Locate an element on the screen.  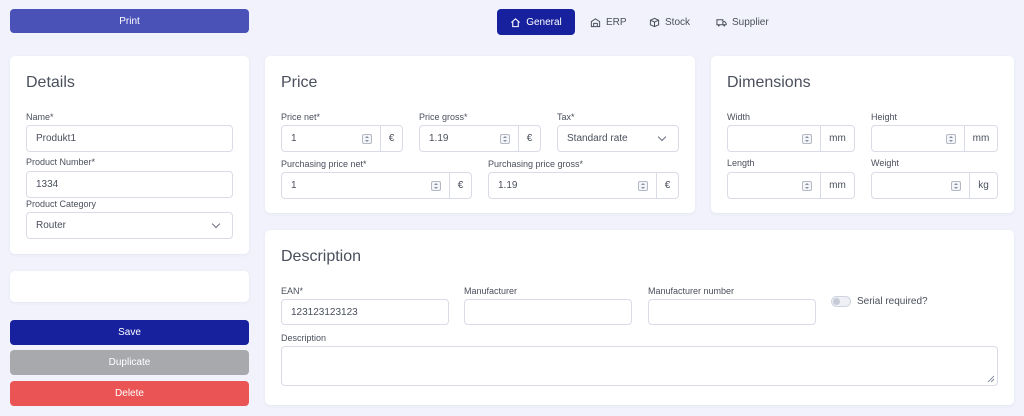
product-category-value: Router is located at coordinates (51, 225).